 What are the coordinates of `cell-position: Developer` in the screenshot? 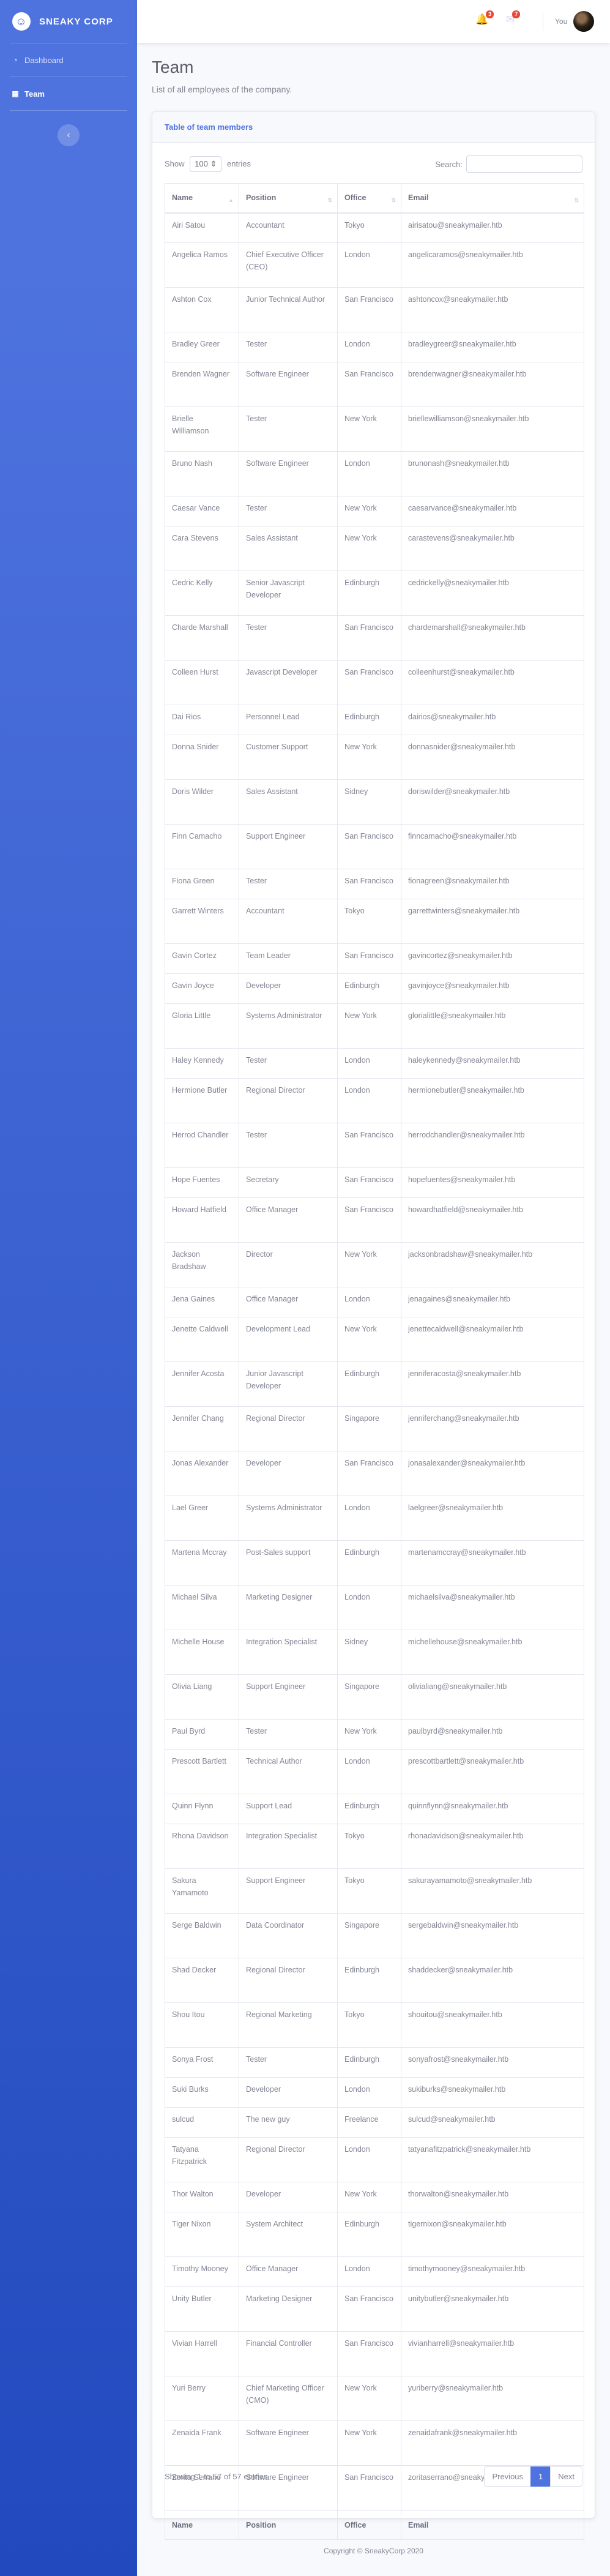 It's located at (288, 989).